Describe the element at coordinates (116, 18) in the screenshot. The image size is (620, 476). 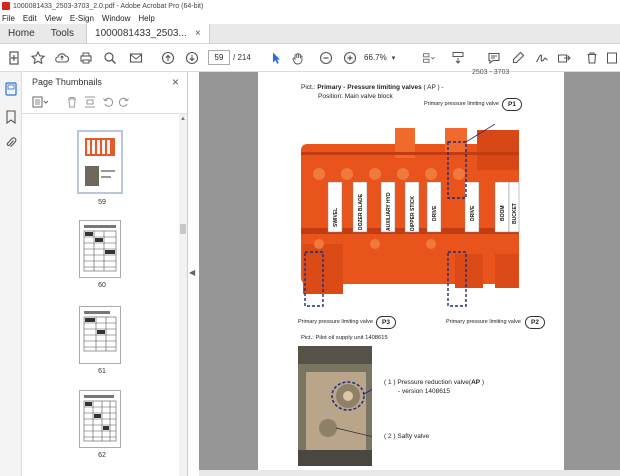
I see `menu-window: Window` at that location.